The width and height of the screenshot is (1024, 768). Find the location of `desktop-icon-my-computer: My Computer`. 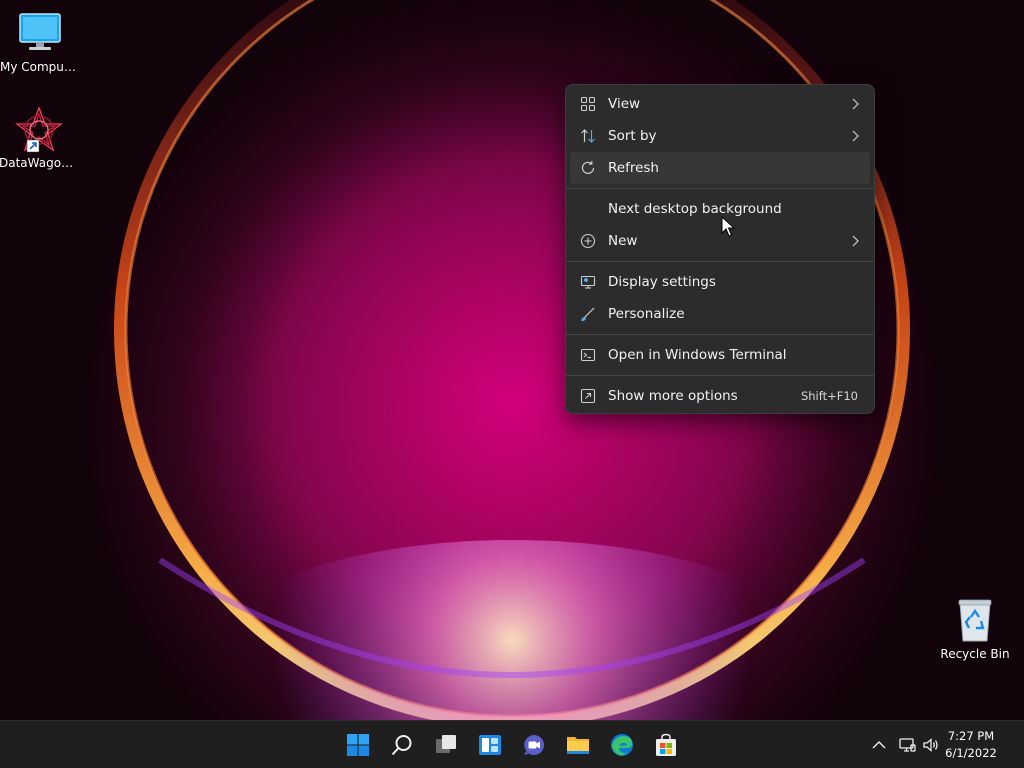

desktop-icon-my-computer: My Computer is located at coordinates (40, 42).